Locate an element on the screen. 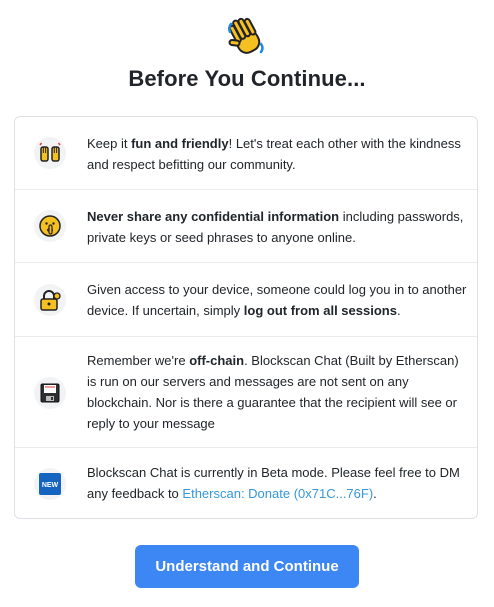 This screenshot has width=494, height=607. waving-hand-icon is located at coordinates (247, 36).